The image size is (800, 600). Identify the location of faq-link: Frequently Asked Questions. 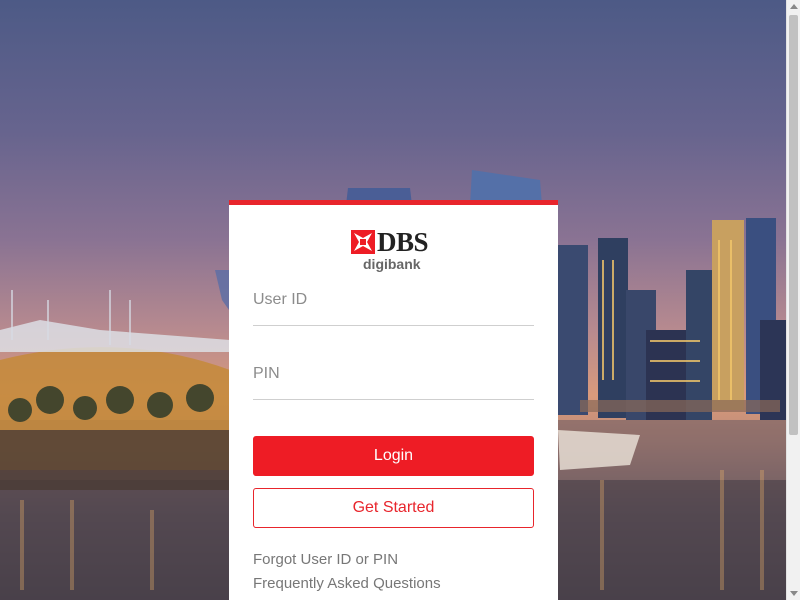
(347, 583).